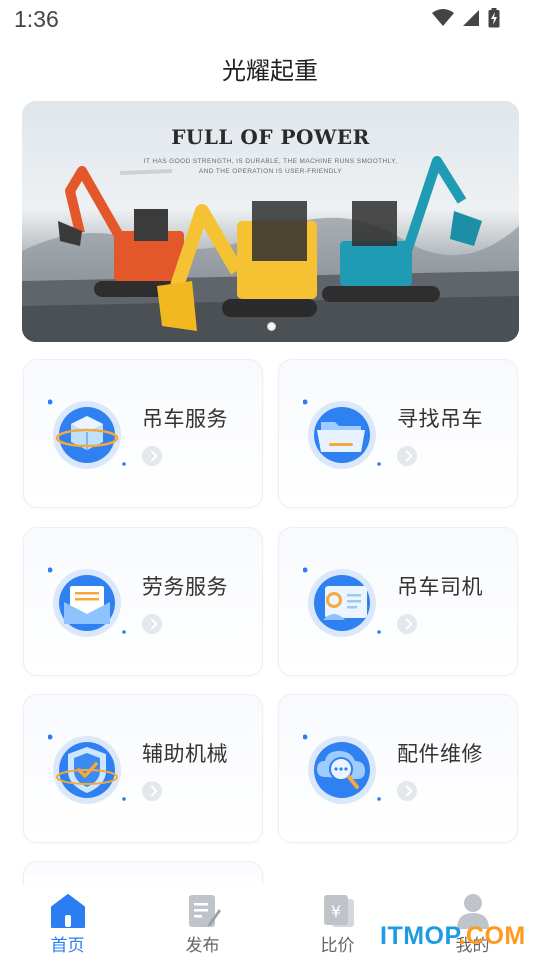 The height and width of the screenshot is (960, 540). Describe the element at coordinates (270, 137) in the screenshot. I see `banner-headline: FULL OF POWER` at that location.